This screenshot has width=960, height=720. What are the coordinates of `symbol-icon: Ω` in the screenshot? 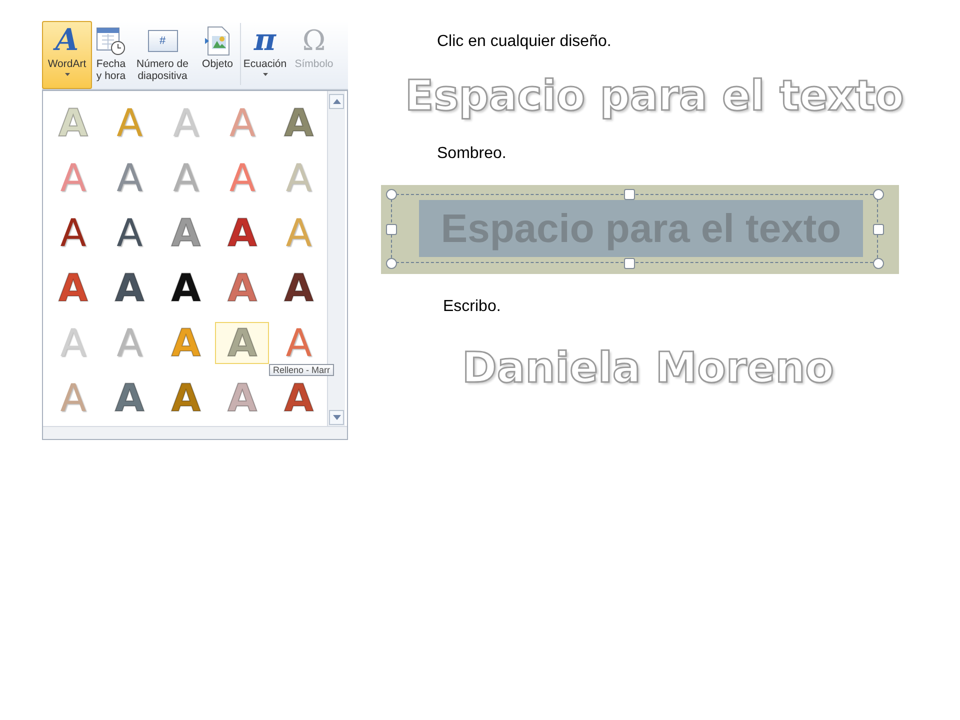 It's located at (314, 41).